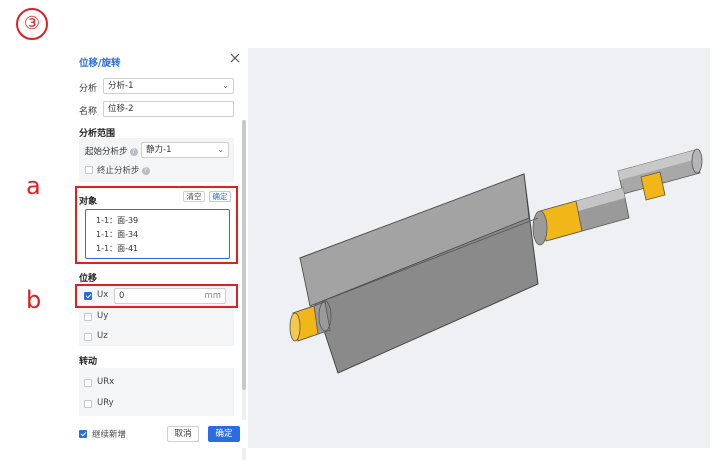 The image size is (720, 460). What do you see at coordinates (168, 109) in the screenshot?
I see `name-input: 位移-2` at bounding box center [168, 109].